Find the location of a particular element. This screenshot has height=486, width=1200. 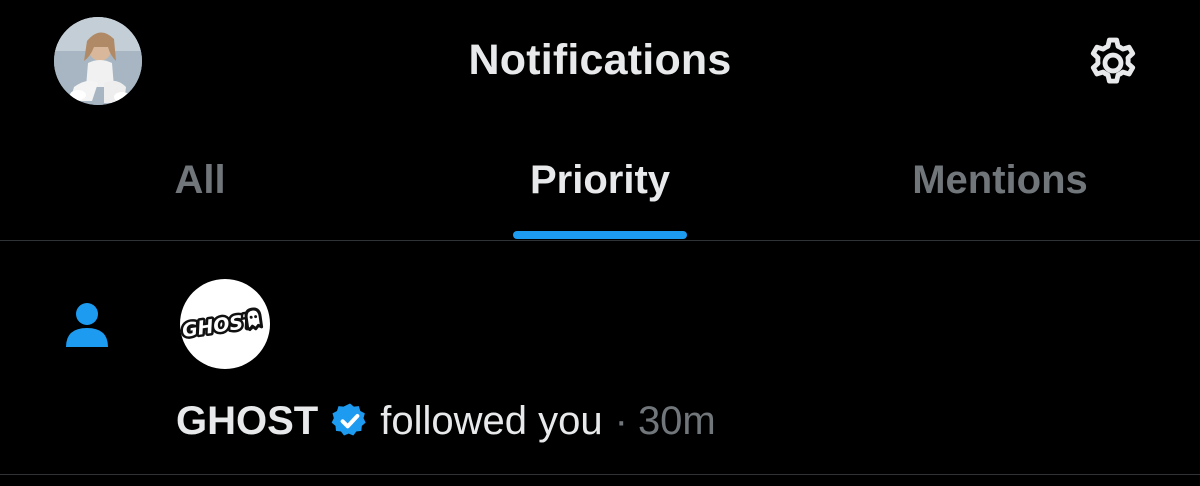

page-title: Notifications is located at coordinates (600, 60).